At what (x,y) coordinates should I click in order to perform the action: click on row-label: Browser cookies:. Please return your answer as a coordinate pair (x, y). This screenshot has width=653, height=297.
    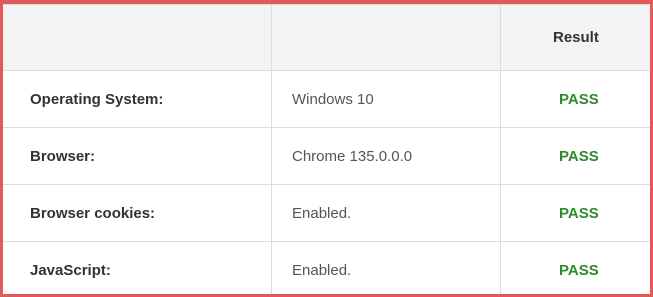
    Looking at the image, I should click on (137, 213).